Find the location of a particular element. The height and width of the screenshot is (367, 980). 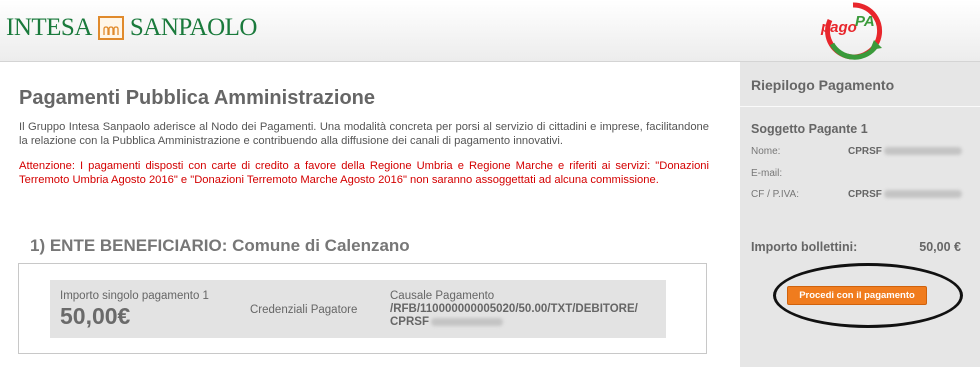

cf-value-wrap: CPRSF is located at coordinates (905, 194).